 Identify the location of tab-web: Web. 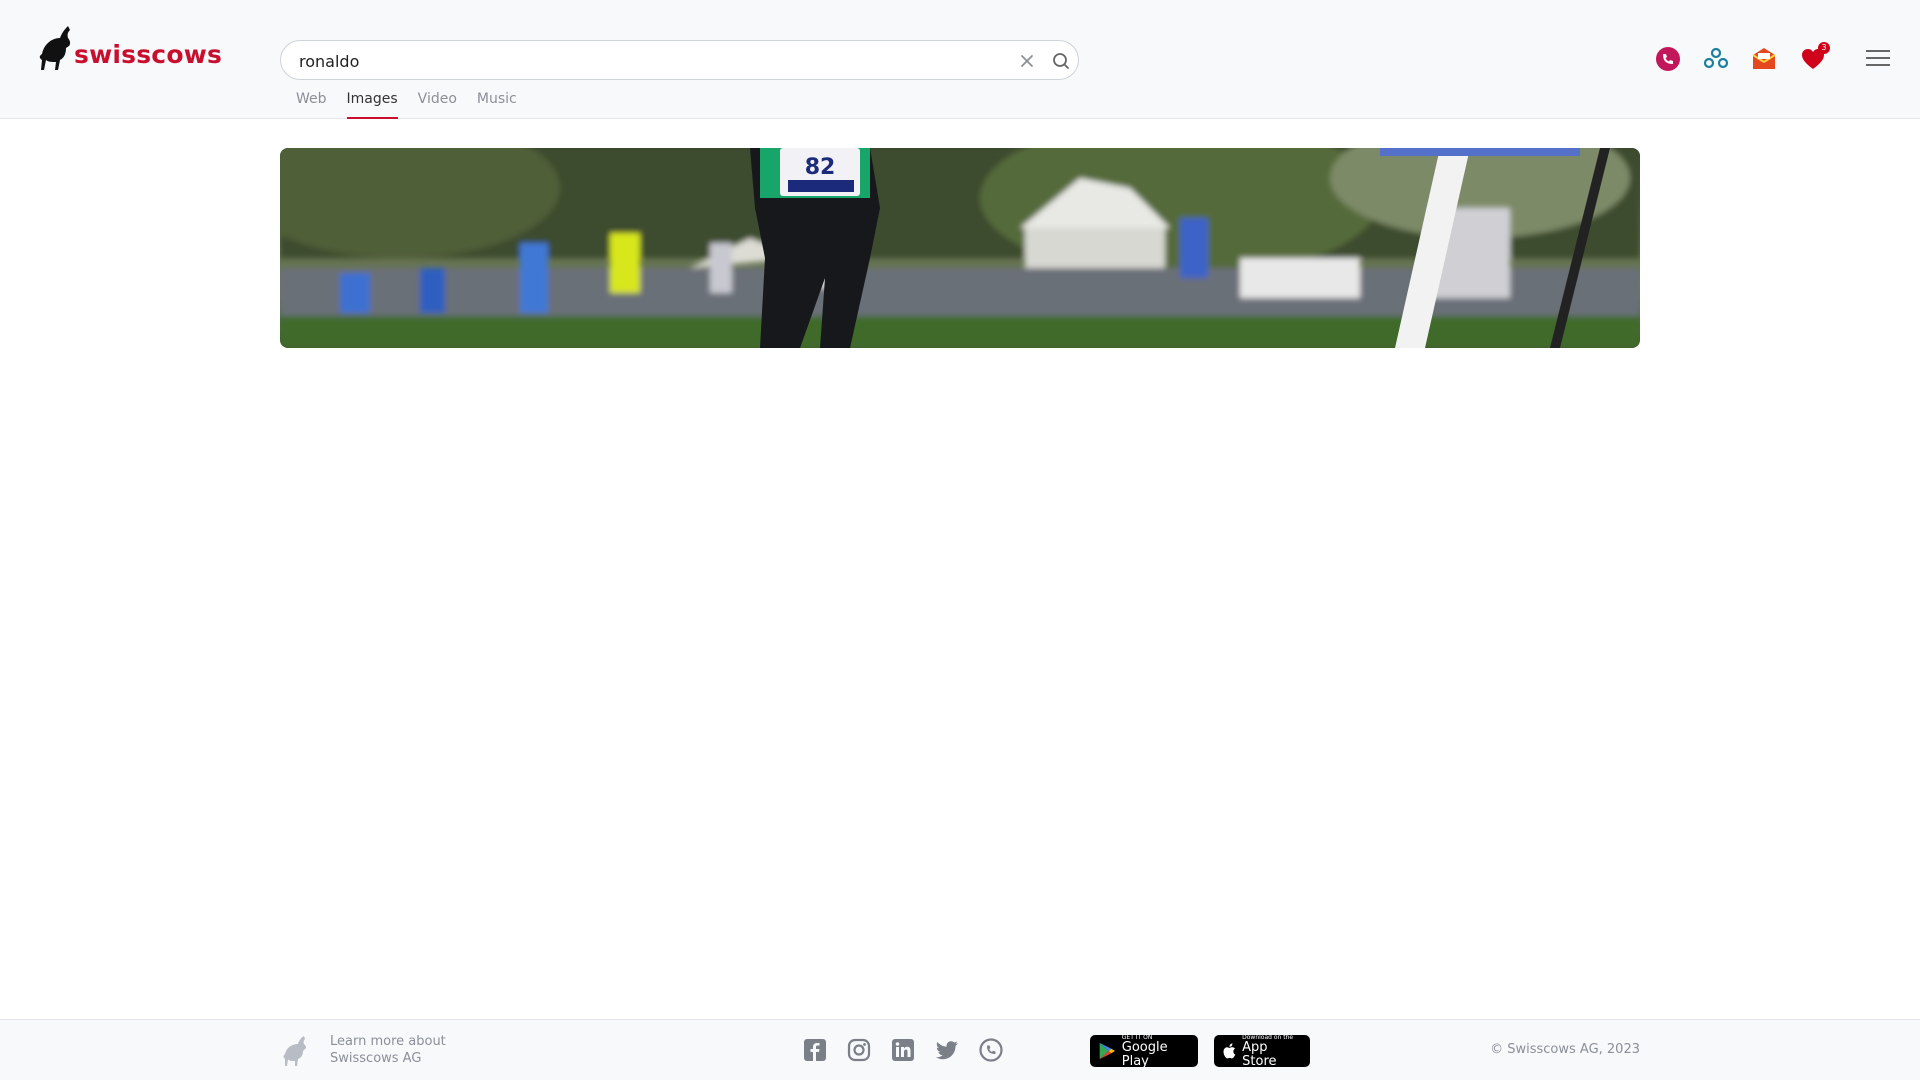
(308, 103).